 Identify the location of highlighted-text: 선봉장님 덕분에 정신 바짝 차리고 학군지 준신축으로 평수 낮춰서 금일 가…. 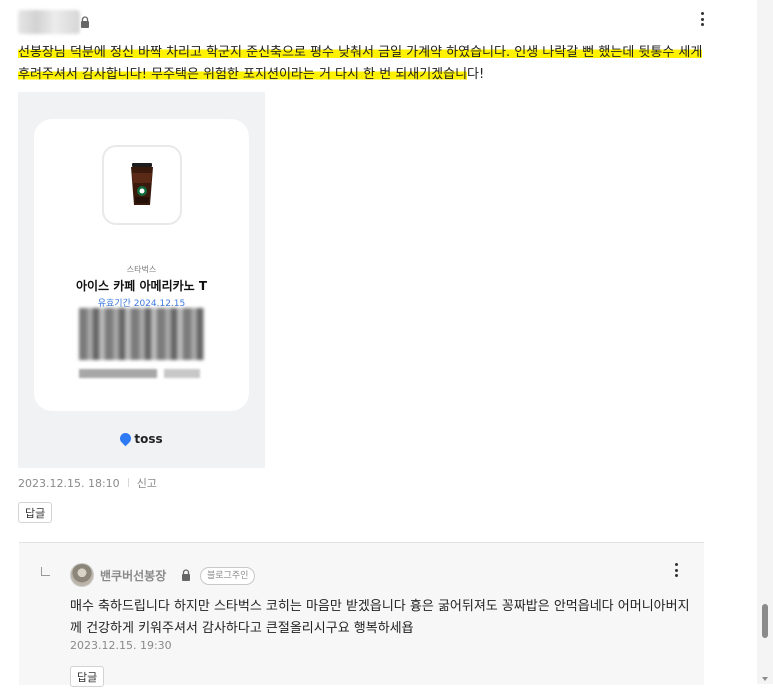
(360, 63).